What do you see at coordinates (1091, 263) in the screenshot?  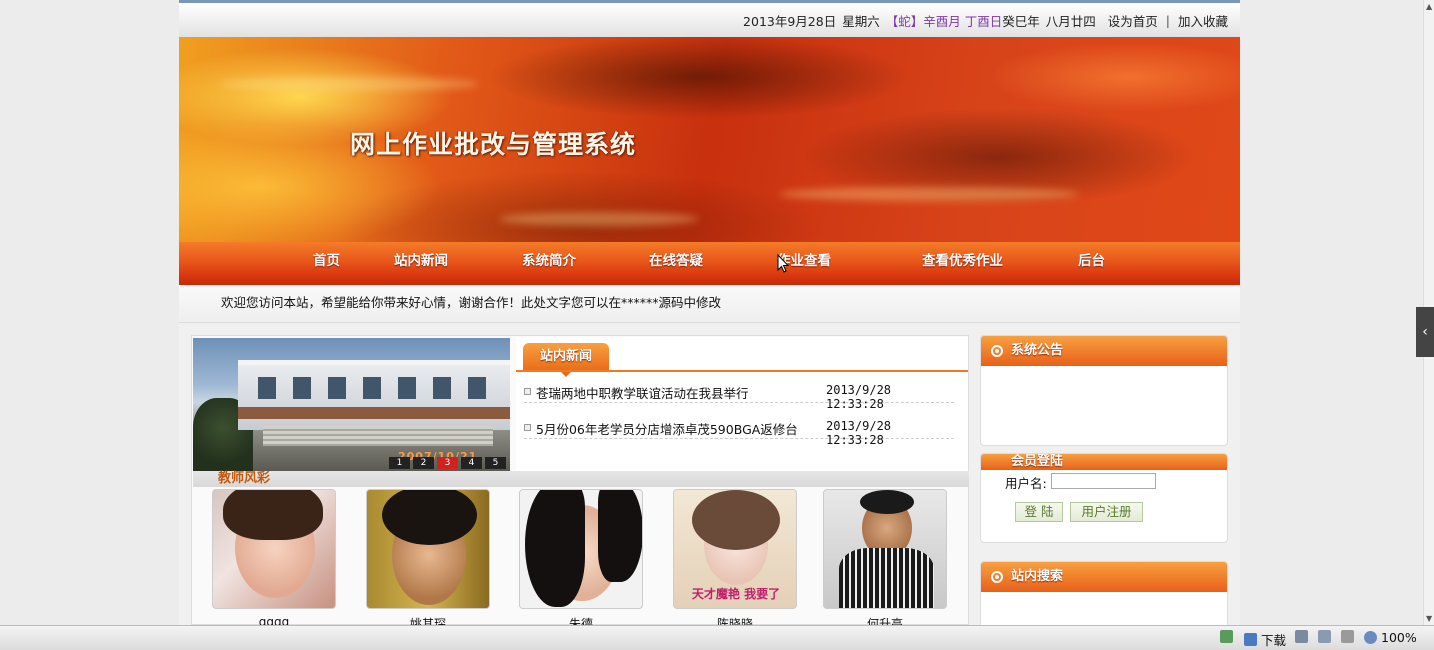 I see `nav-admin: 后台` at bounding box center [1091, 263].